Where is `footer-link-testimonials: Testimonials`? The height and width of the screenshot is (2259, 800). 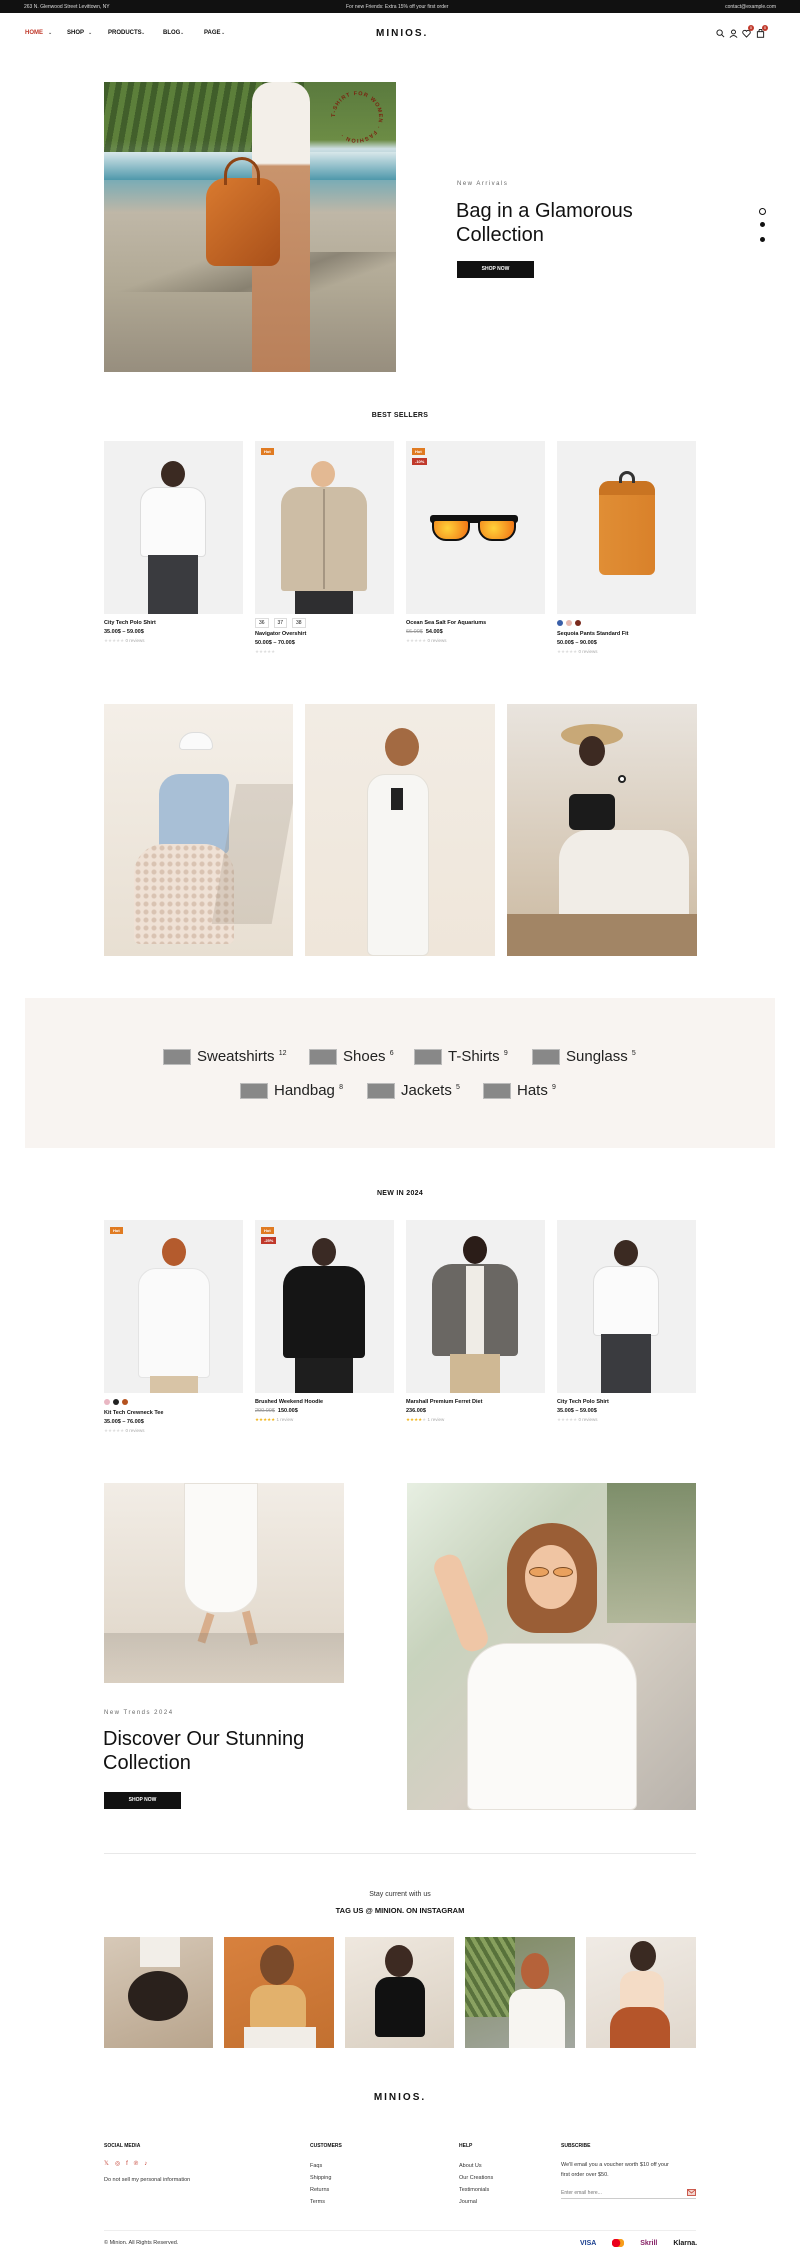 footer-link-testimonials: Testimonials is located at coordinates (474, 2190).